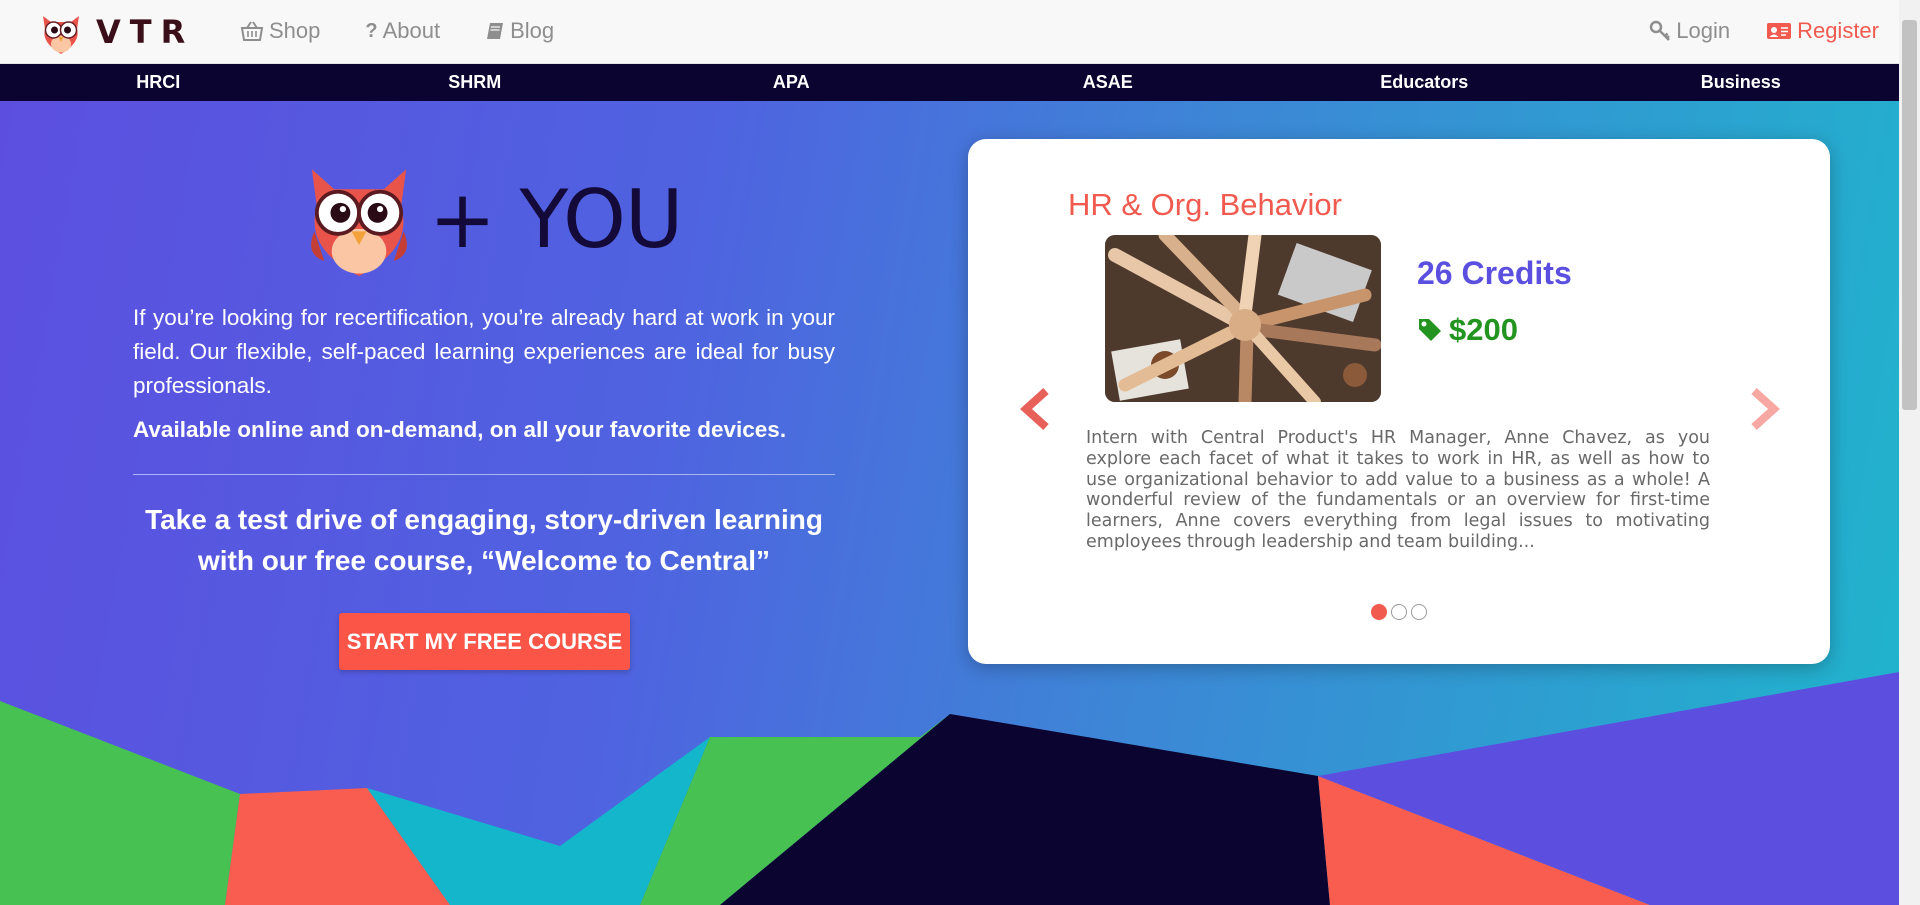 The width and height of the screenshot is (1920, 905). What do you see at coordinates (949, 32) in the screenshot?
I see `top-navbar: VTR Shop ? About Blog Login Register` at bounding box center [949, 32].